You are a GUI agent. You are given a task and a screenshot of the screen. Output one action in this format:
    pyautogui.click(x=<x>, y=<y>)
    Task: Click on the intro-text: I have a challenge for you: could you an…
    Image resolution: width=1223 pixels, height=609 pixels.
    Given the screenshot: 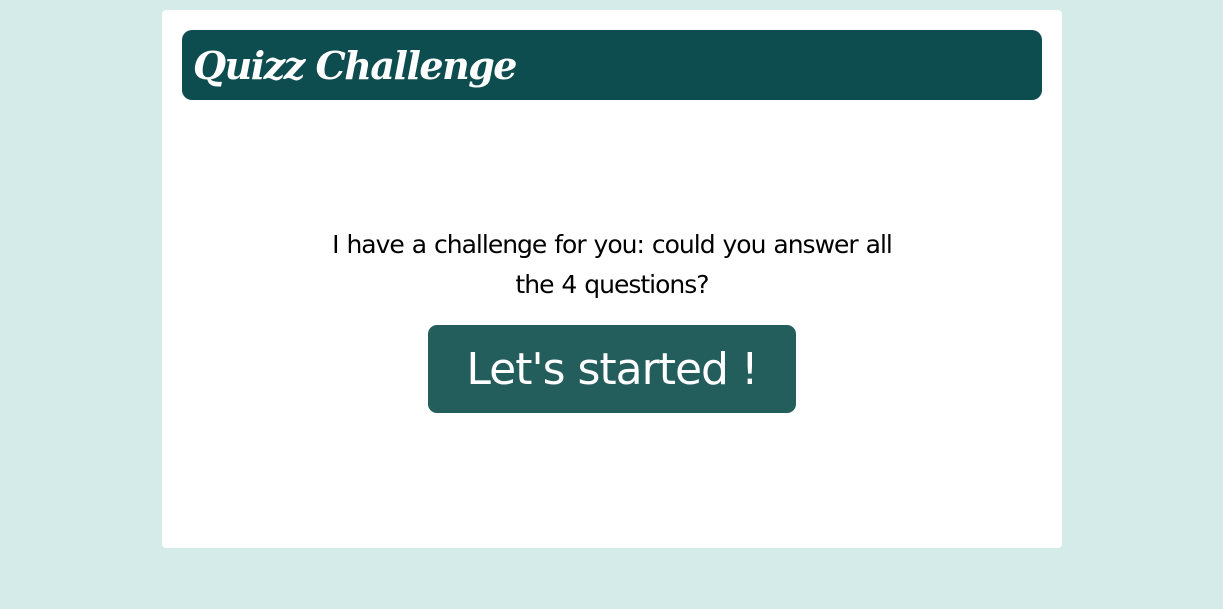 What is the action you would take?
    pyautogui.click(x=612, y=264)
    